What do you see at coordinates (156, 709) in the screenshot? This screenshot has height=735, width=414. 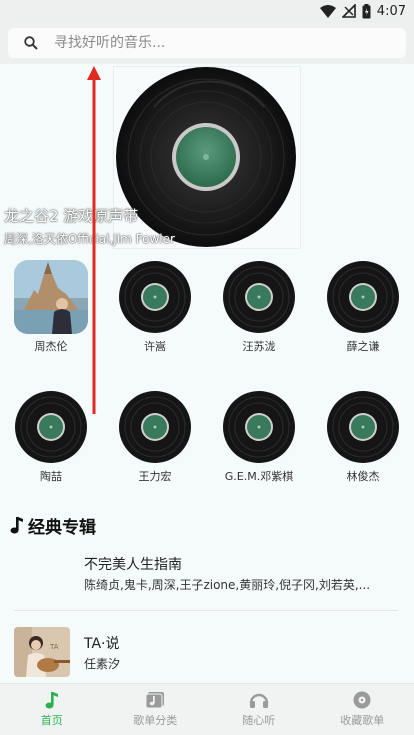 I see `nav-playlist-categories: 歌单分类` at bounding box center [156, 709].